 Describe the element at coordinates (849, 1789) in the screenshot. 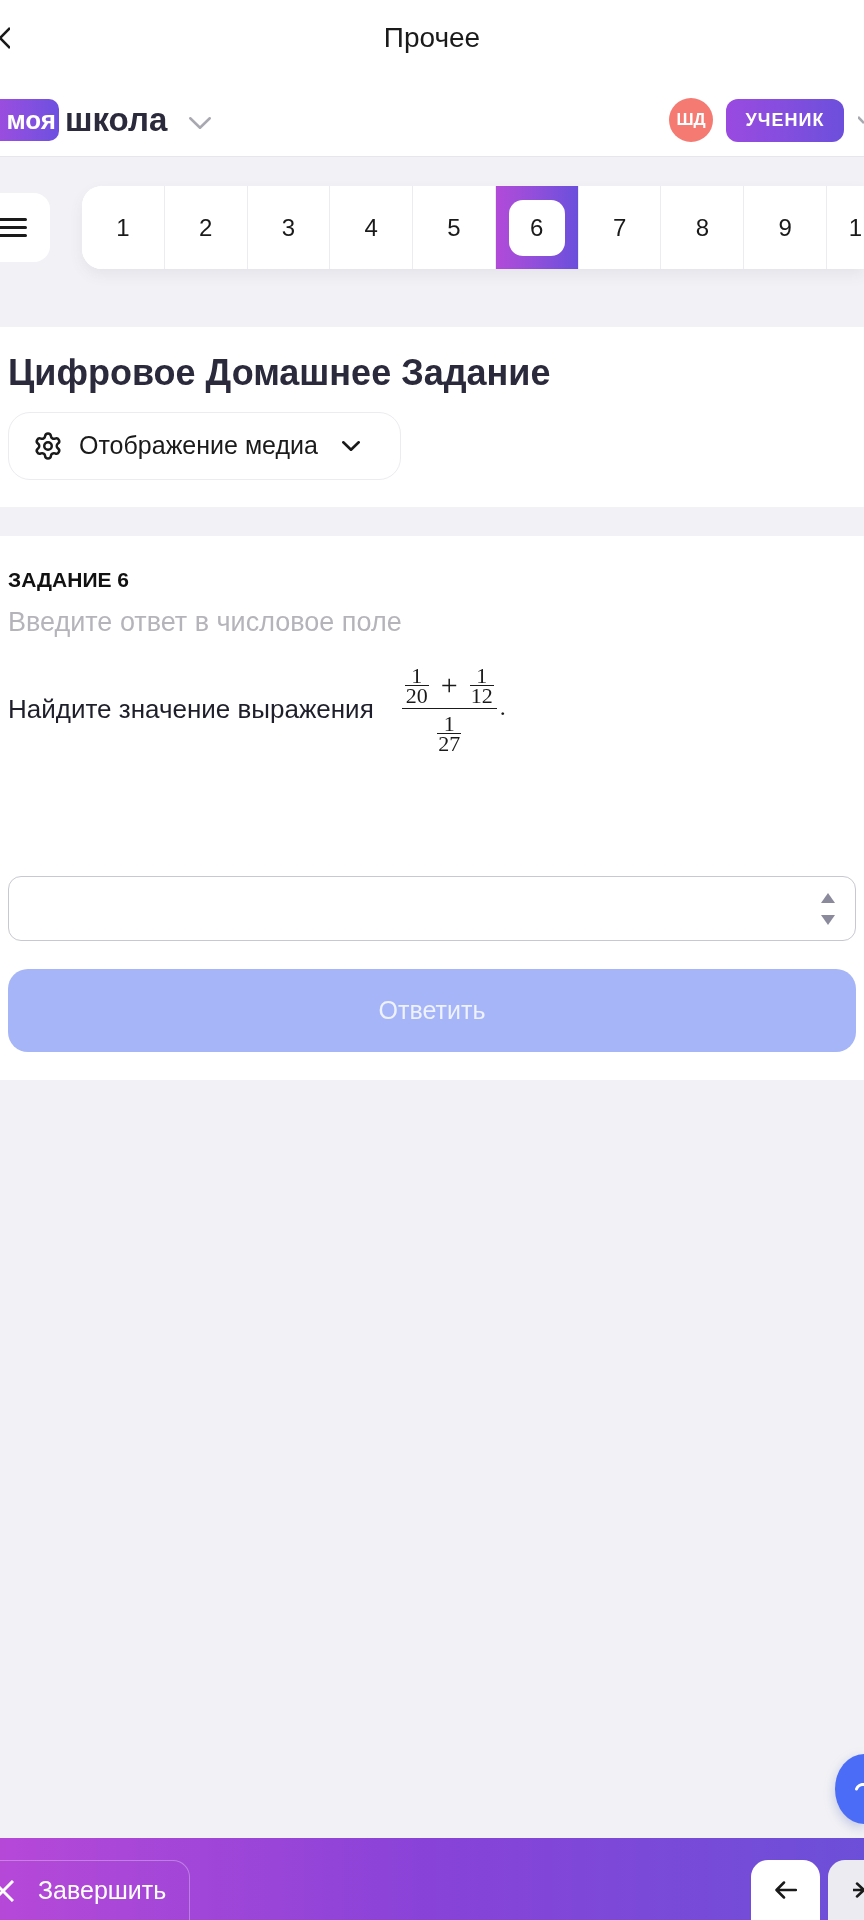

I see `help-button` at that location.